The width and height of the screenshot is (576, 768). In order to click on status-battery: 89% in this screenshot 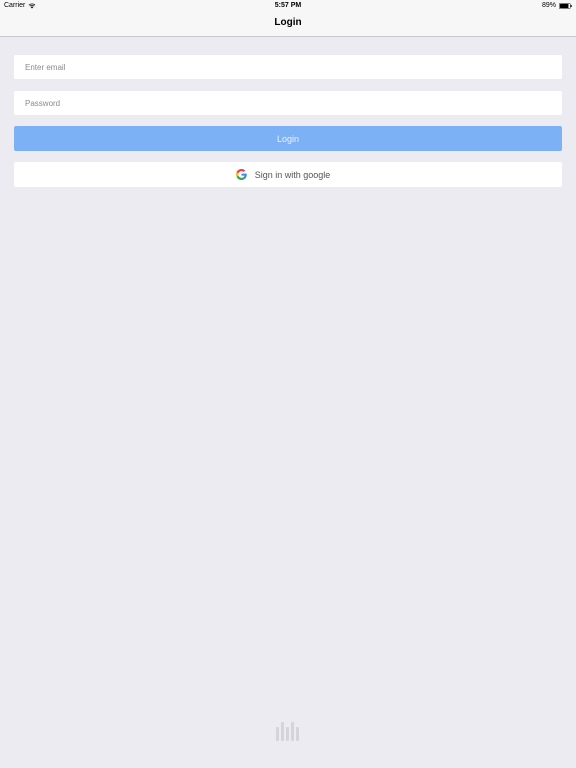, I will do `click(557, 5)`.